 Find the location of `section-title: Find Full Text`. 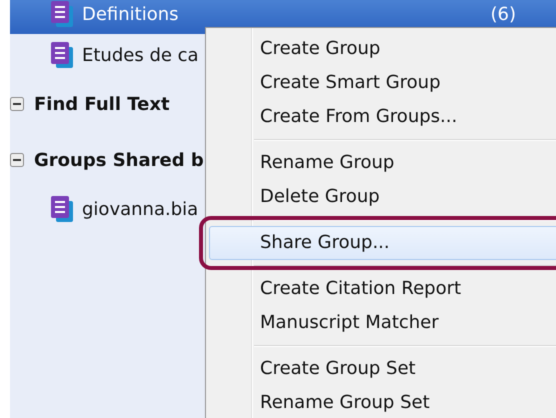

section-title: Find Full Text is located at coordinates (102, 104).